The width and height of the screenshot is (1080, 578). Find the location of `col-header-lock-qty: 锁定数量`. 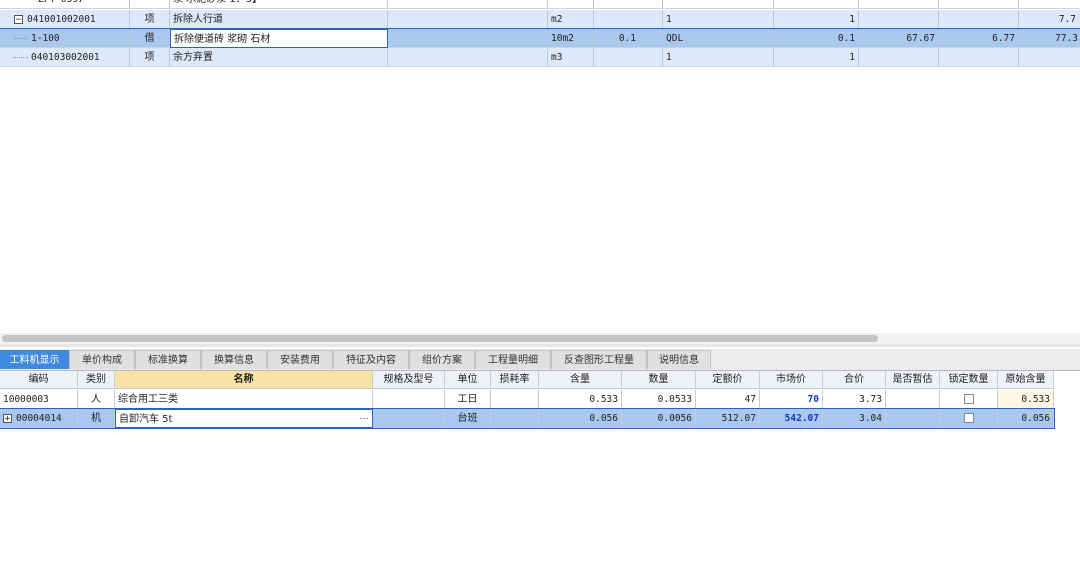

col-header-lock-qty: 锁定数量 is located at coordinates (969, 380).